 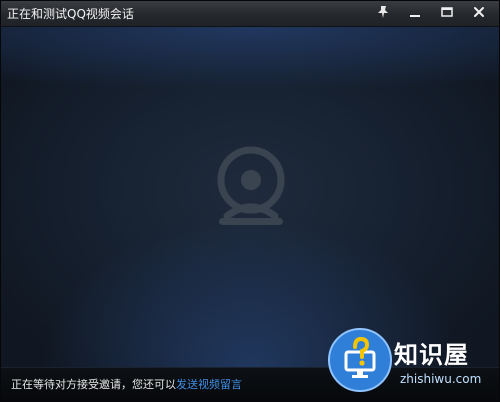 What do you see at coordinates (414, 12) in the screenshot?
I see `minimize-button` at bounding box center [414, 12].